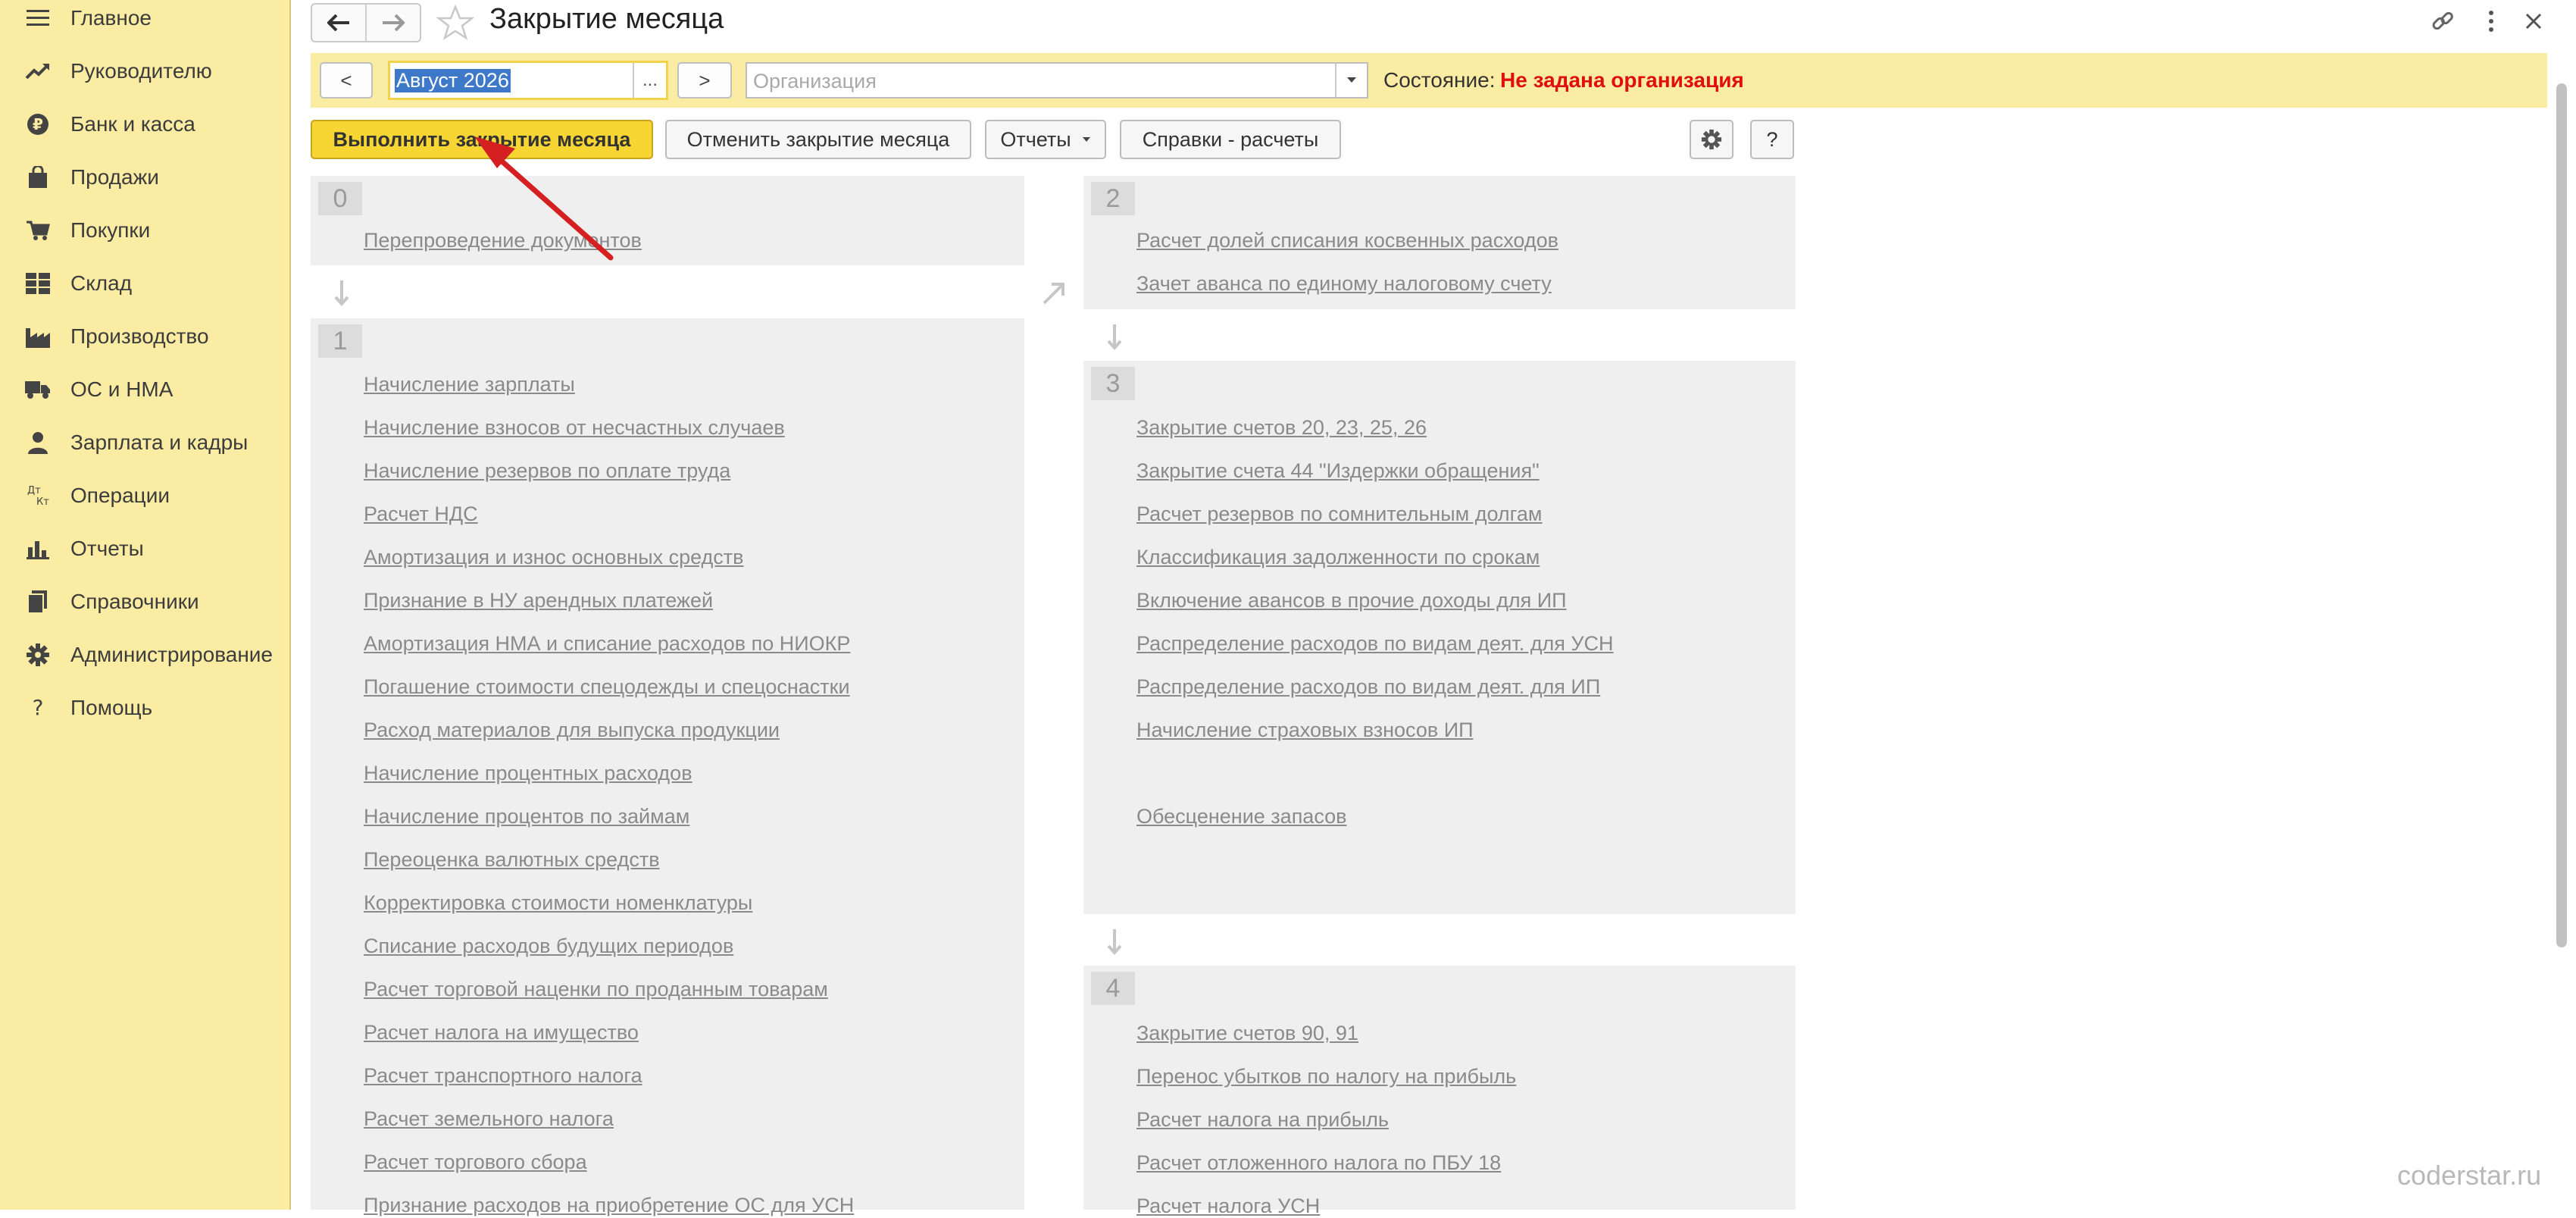  Describe the element at coordinates (1114, 337) in the screenshot. I see `arrow-down-icon` at that location.